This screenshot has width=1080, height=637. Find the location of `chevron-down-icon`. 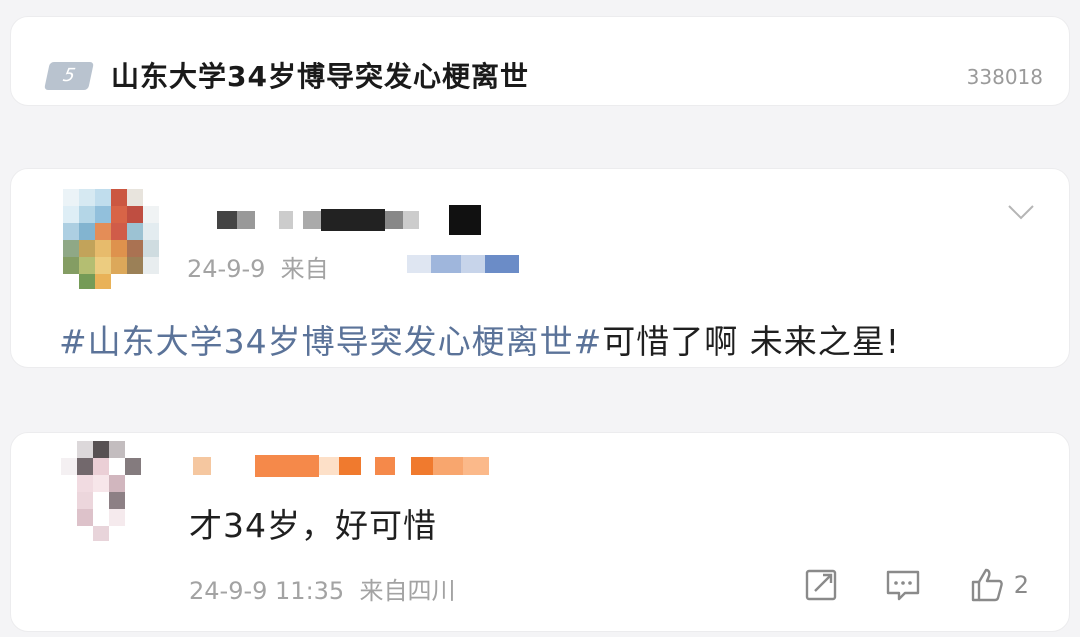

chevron-down-icon is located at coordinates (1021, 211).